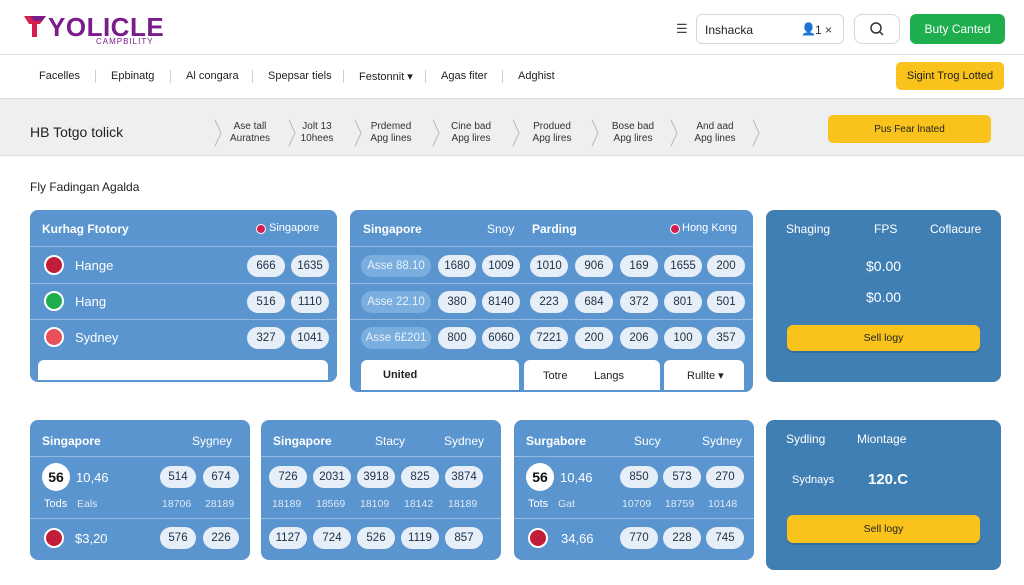 The width and height of the screenshot is (1024, 585). Describe the element at coordinates (294, 228) in the screenshot. I see `panel-location: Singapore` at that location.